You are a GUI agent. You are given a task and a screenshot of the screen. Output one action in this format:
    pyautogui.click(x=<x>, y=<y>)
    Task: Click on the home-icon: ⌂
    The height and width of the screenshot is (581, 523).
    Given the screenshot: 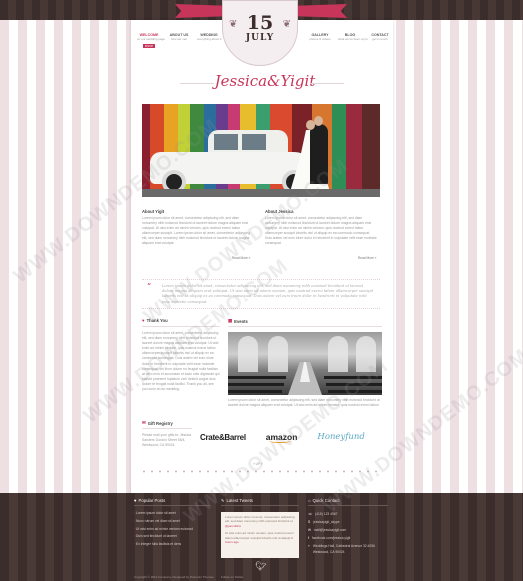 What is the action you would take?
    pyautogui.click(x=309, y=500)
    